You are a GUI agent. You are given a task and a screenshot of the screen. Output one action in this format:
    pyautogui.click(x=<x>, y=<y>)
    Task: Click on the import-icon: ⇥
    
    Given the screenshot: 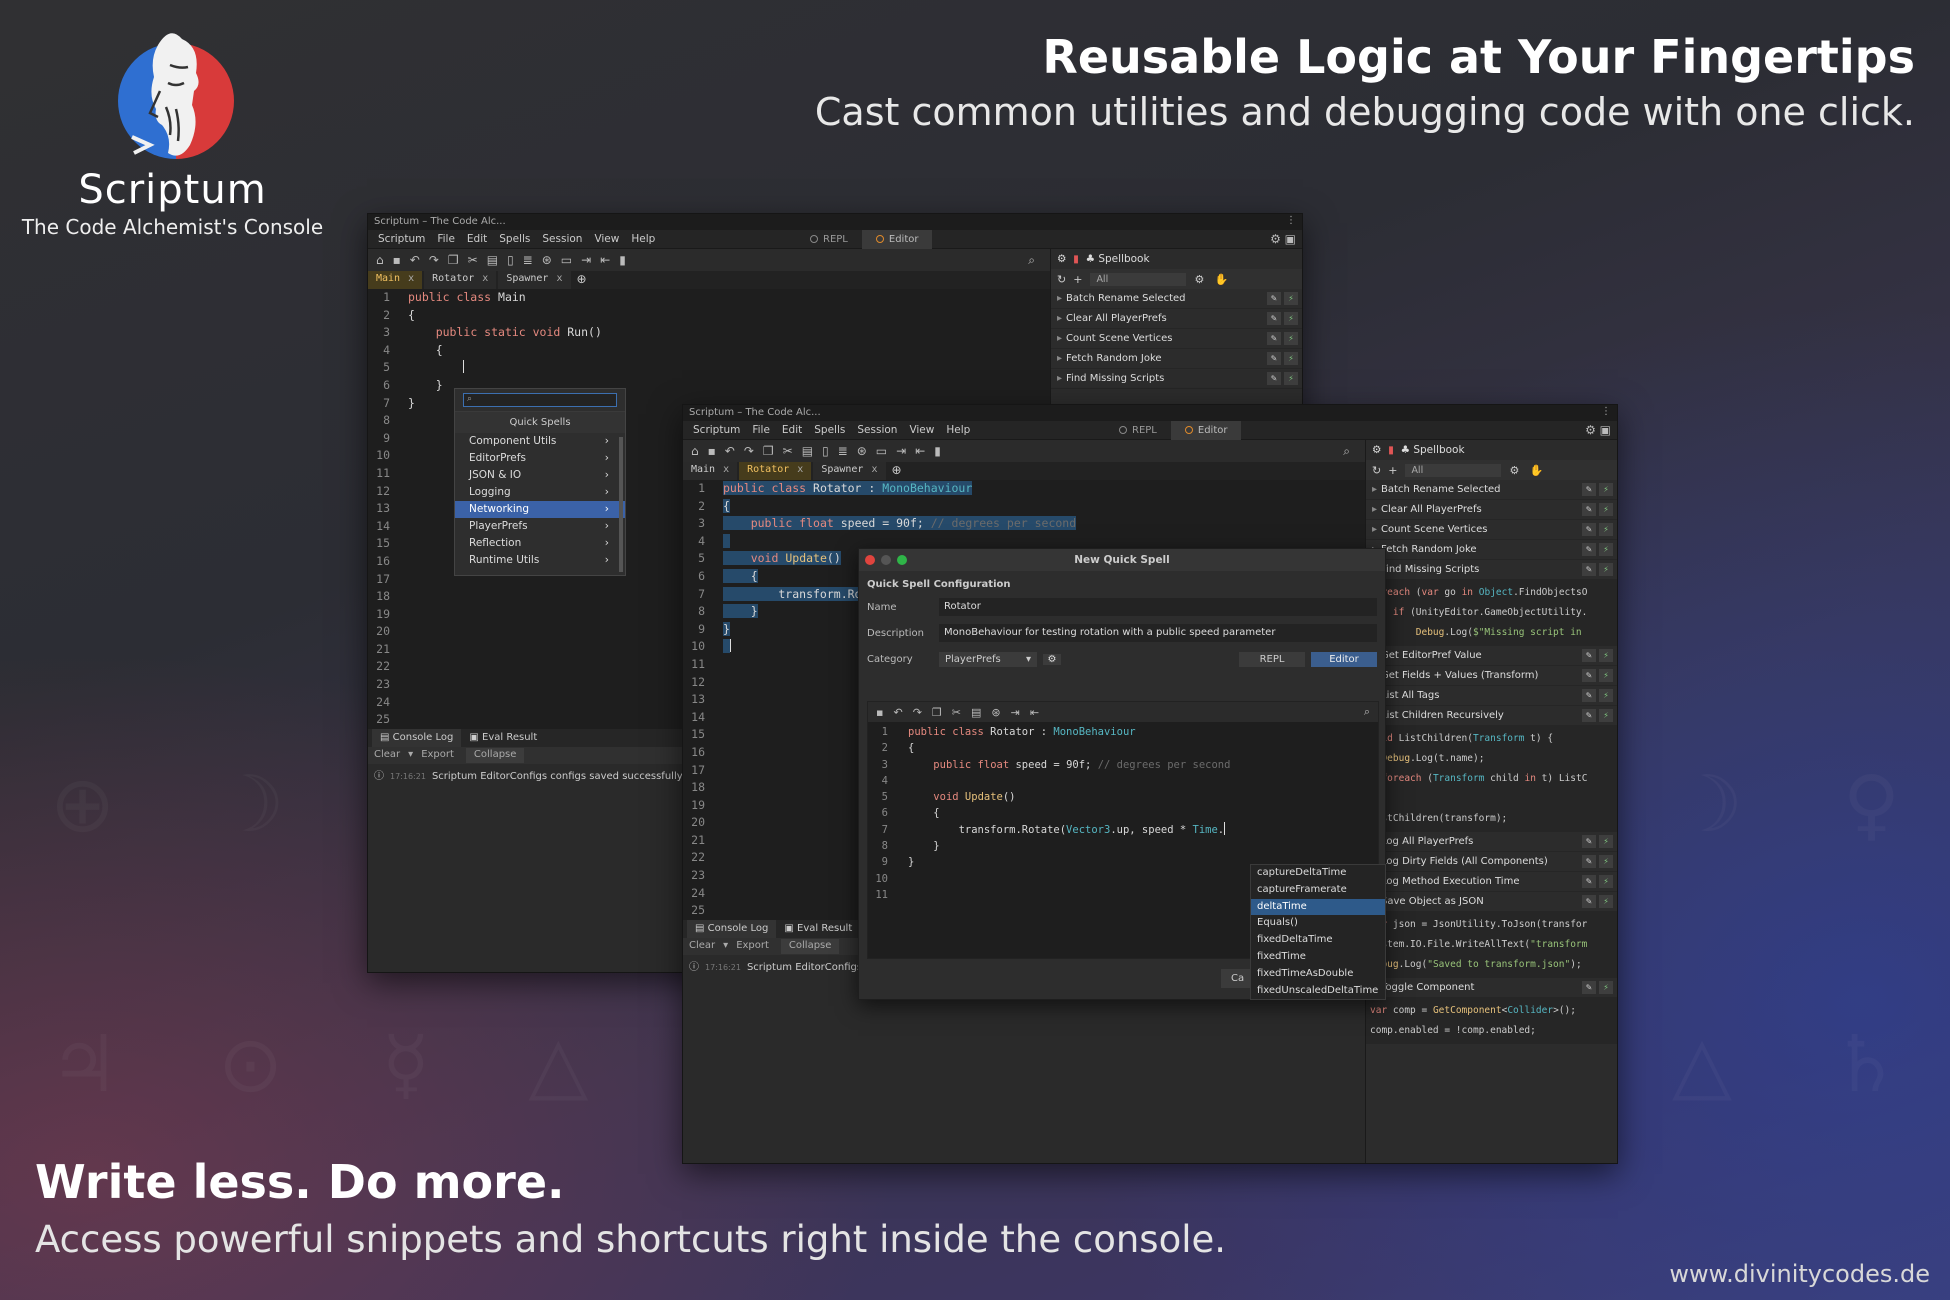 What is the action you would take?
    pyautogui.click(x=901, y=451)
    